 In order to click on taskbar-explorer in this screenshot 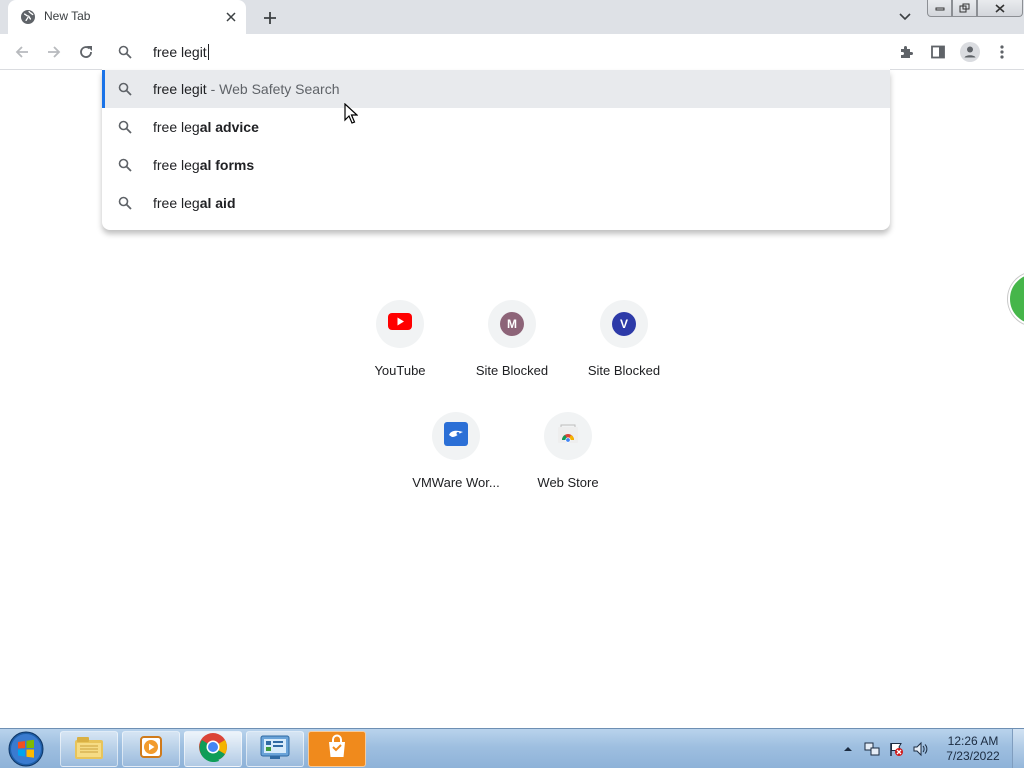, I will do `click(89, 749)`.